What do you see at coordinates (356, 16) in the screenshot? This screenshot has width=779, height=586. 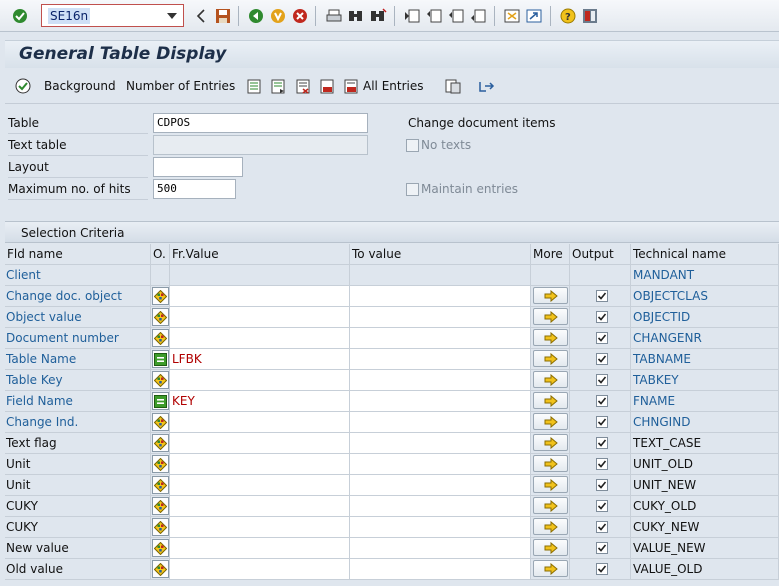 I see `find-icon` at bounding box center [356, 16].